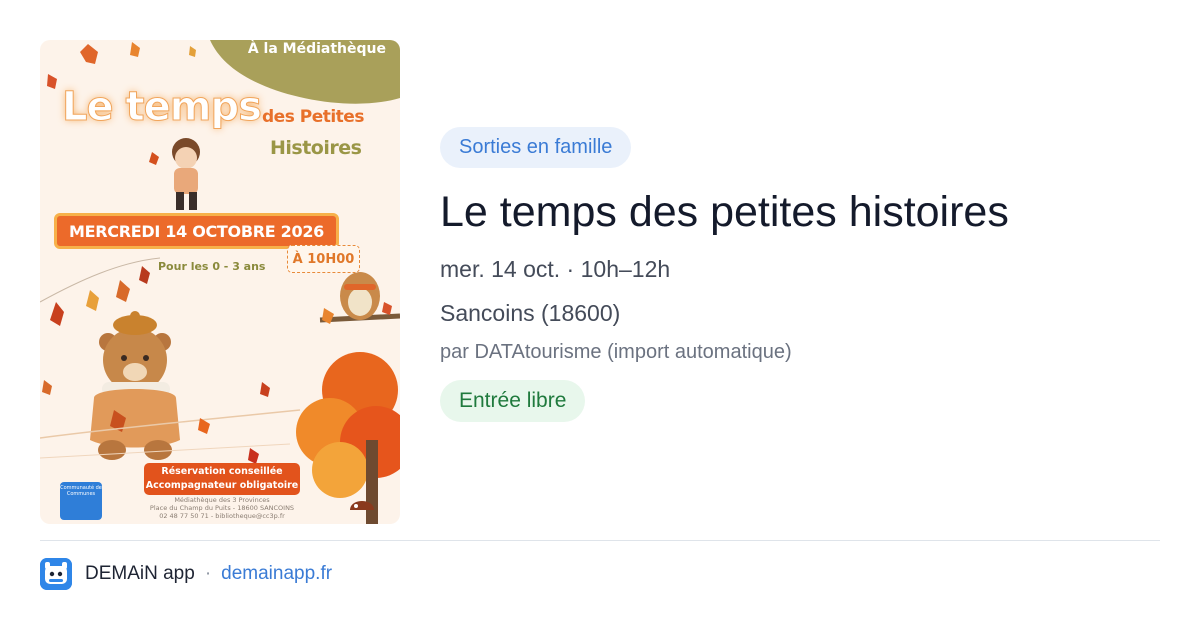 The image size is (1200, 630). Describe the element at coordinates (222, 500) in the screenshot. I see `poster-address-line-1: Médiathèque des 3 Provinces` at that location.